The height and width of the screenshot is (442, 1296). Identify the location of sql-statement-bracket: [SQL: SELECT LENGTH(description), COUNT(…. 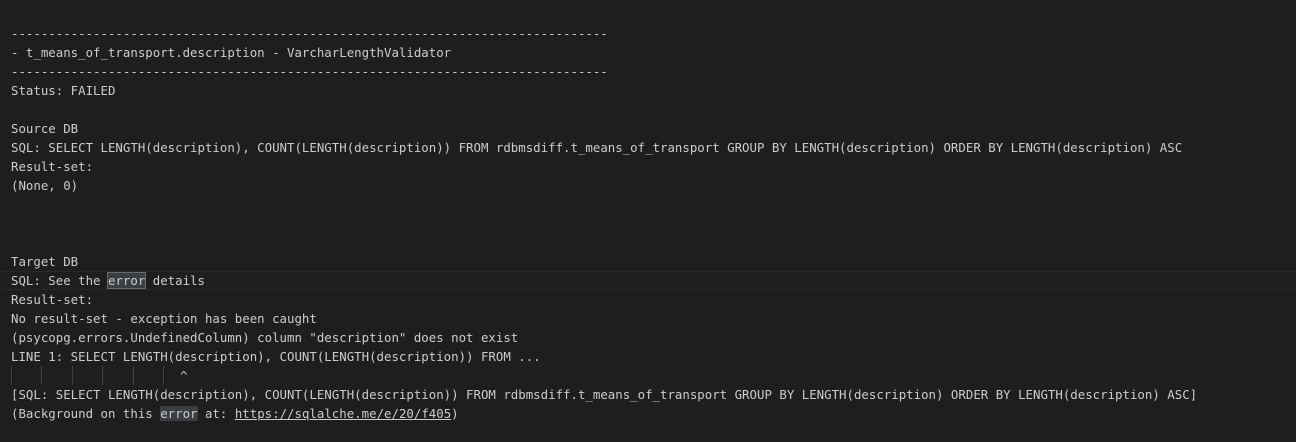
(604, 394).